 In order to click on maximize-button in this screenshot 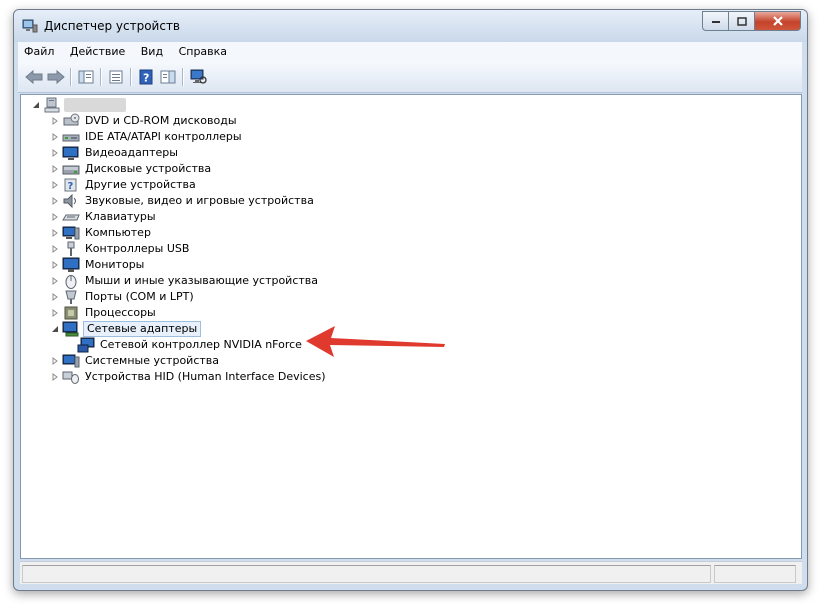, I will do `click(741, 21)`.